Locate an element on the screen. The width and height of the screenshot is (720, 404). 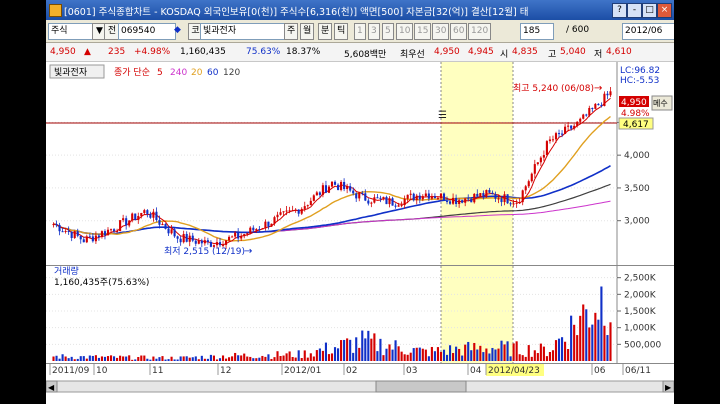
cursor-icon: ☰ is located at coordinates (442, 115).